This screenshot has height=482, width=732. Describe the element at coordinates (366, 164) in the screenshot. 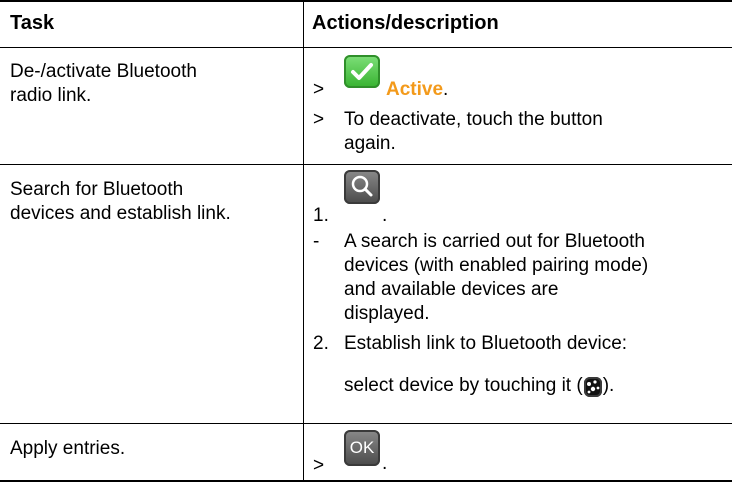

I see `rule-row1-bottom` at that location.